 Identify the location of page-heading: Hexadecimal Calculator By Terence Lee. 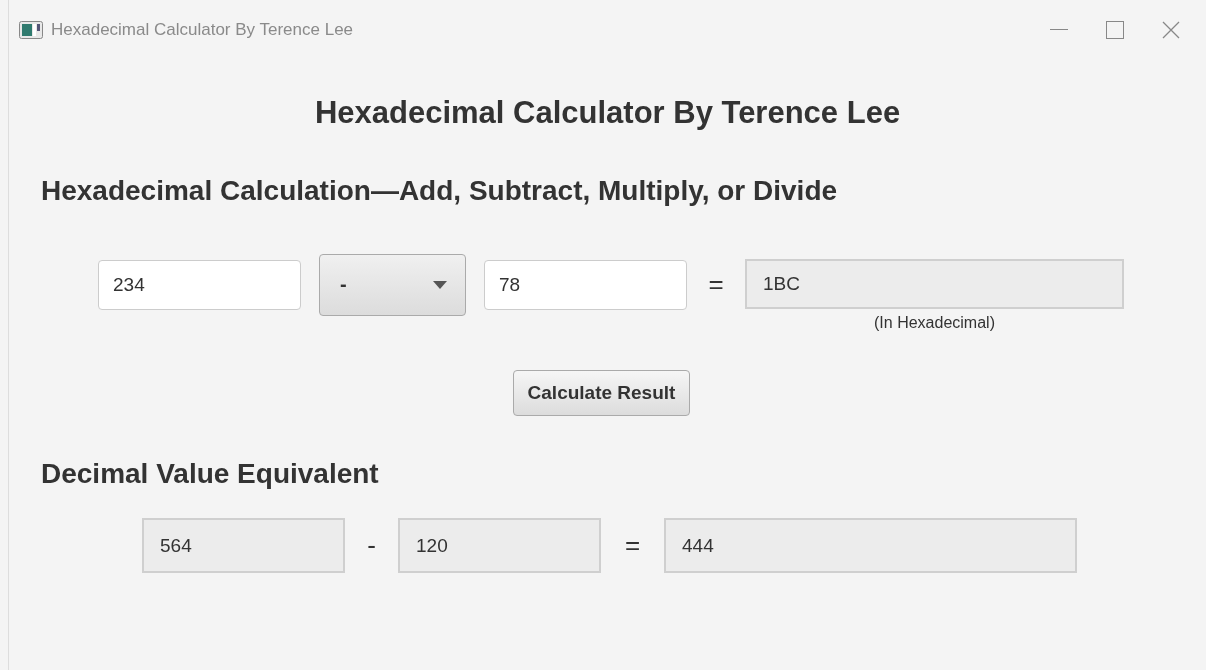
(607, 113).